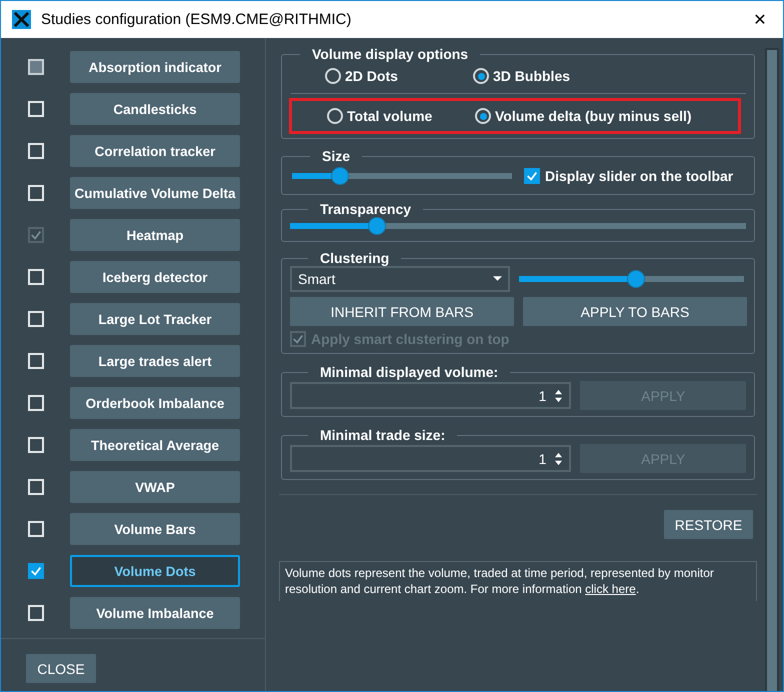 This screenshot has height=692, width=784. What do you see at coordinates (155, 613) in the screenshot?
I see `study-button: Volume Imbalance` at bounding box center [155, 613].